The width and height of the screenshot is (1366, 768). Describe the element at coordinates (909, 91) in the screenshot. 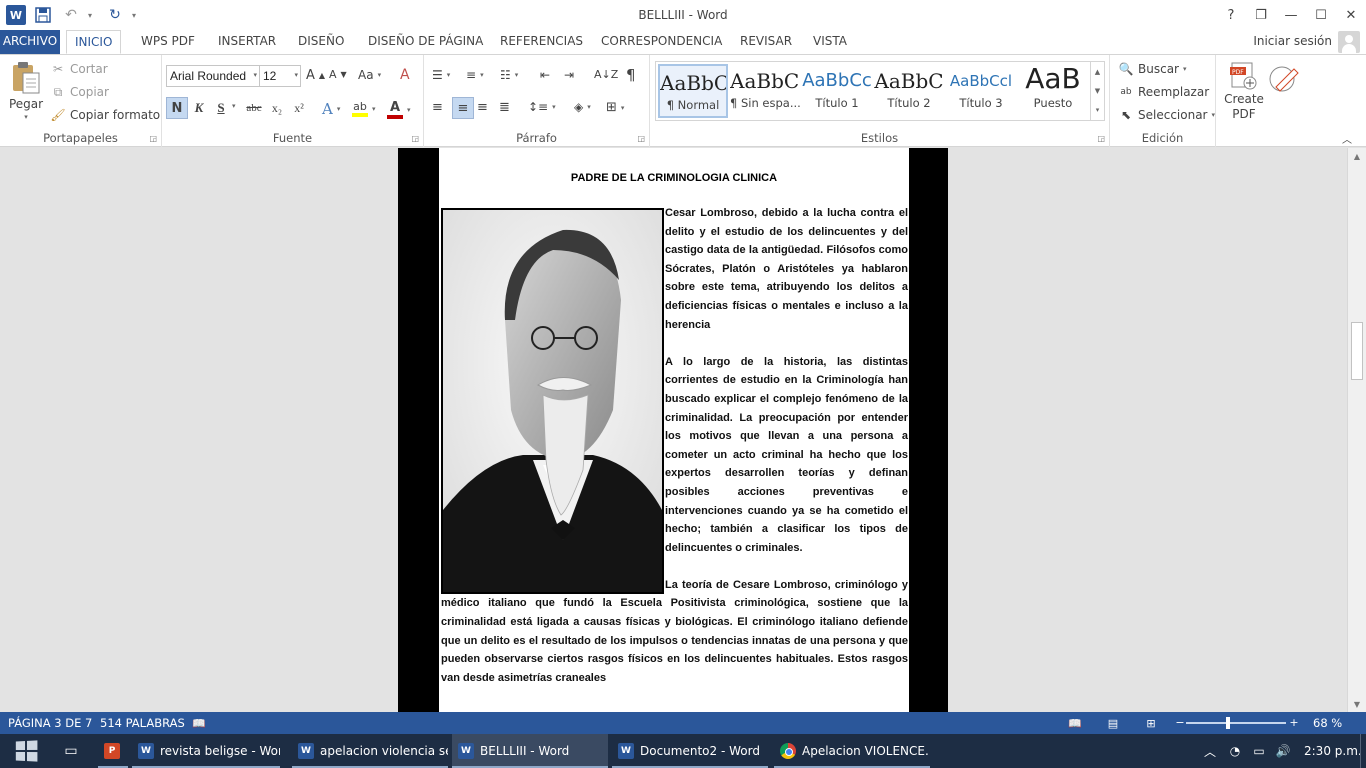

I see `style-heading-2: AaBbC Título 2` at that location.